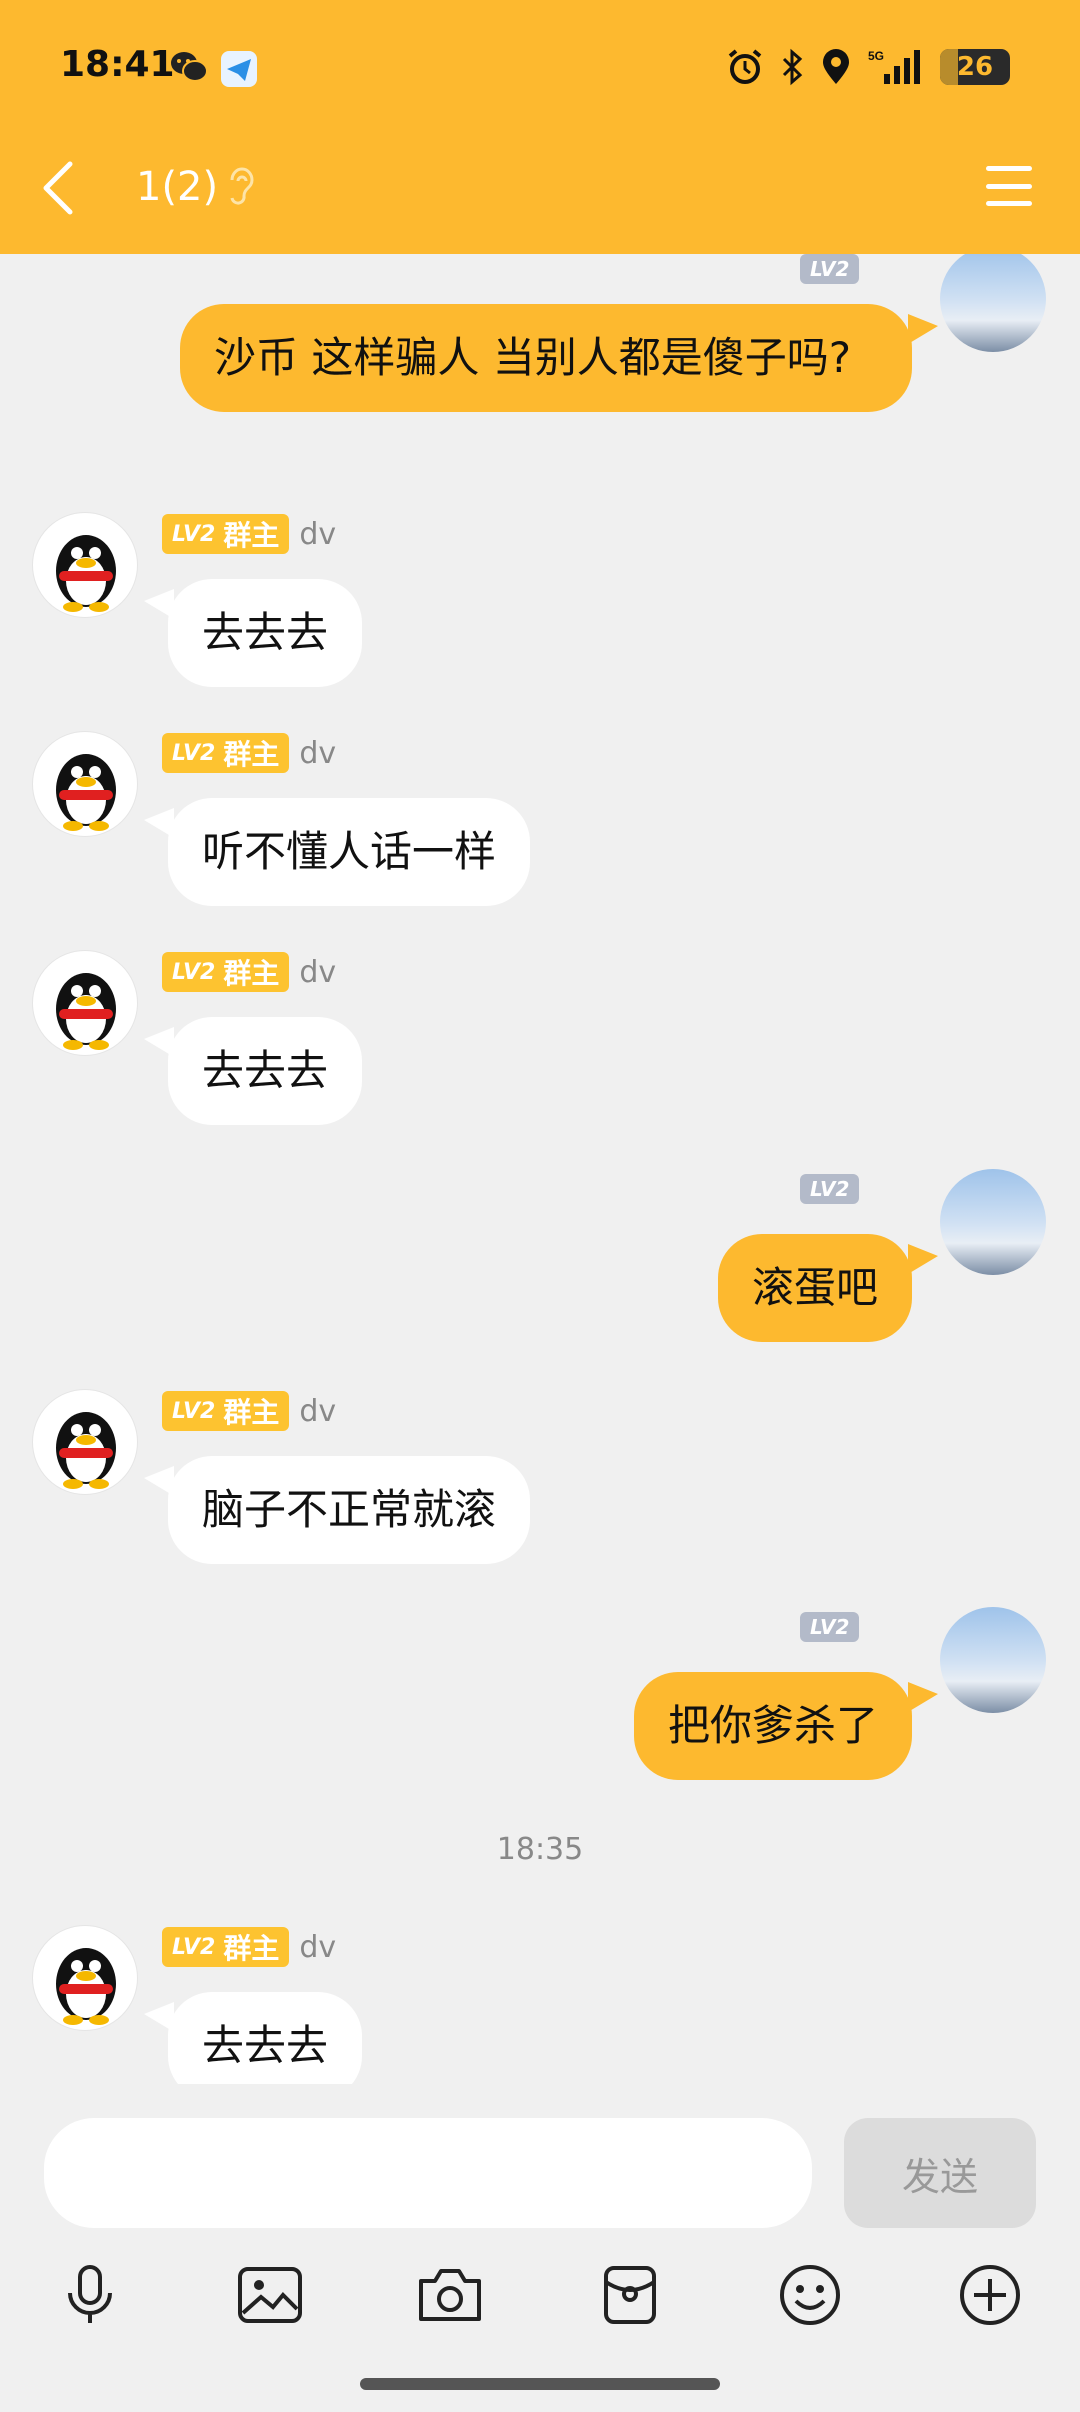 The image size is (1080, 2412). I want to click on battery-indicator: 26, so click(975, 67).